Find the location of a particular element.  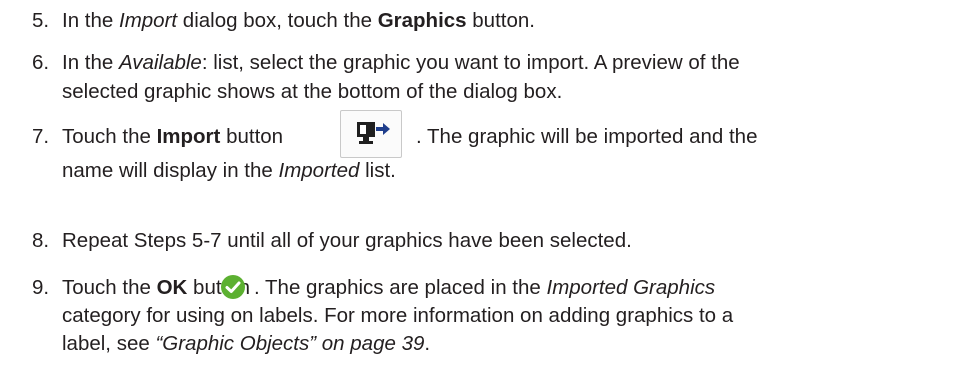

step-text: . The graphic will be imported and the is located at coordinates (586, 137).